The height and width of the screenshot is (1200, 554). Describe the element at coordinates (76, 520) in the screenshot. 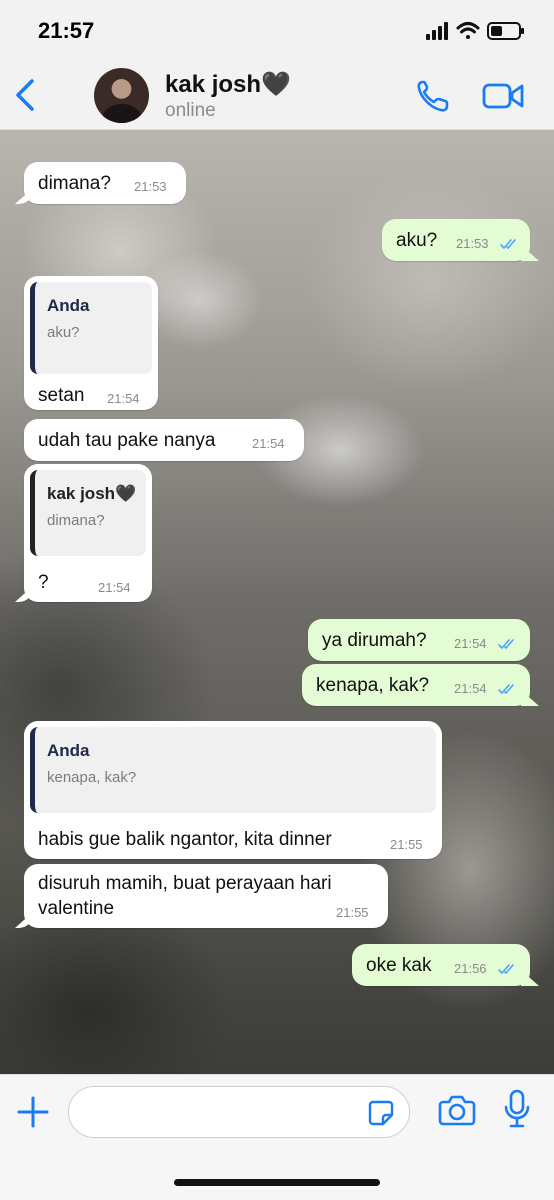

I see `quote-text: dimana?` at that location.